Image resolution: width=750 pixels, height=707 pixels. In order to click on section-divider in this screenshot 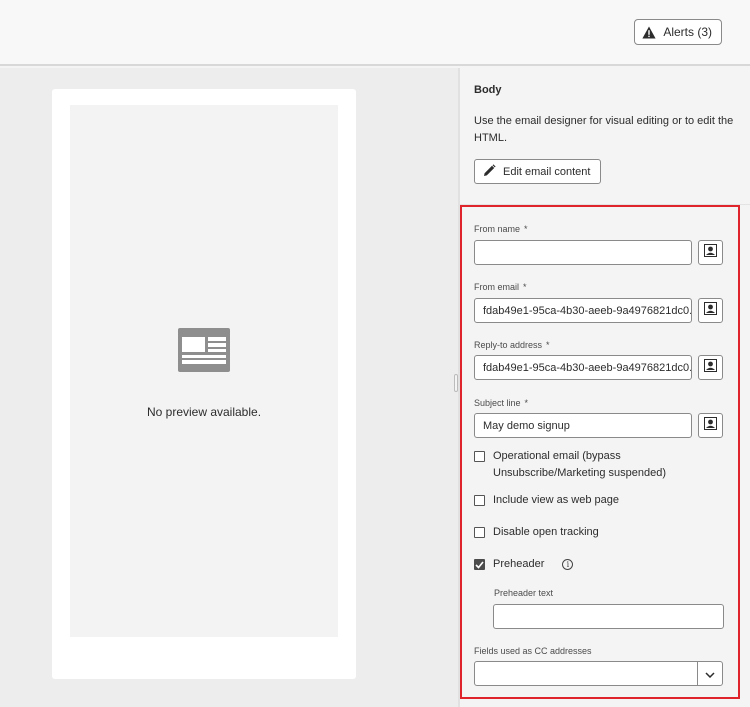, I will do `click(605, 204)`.